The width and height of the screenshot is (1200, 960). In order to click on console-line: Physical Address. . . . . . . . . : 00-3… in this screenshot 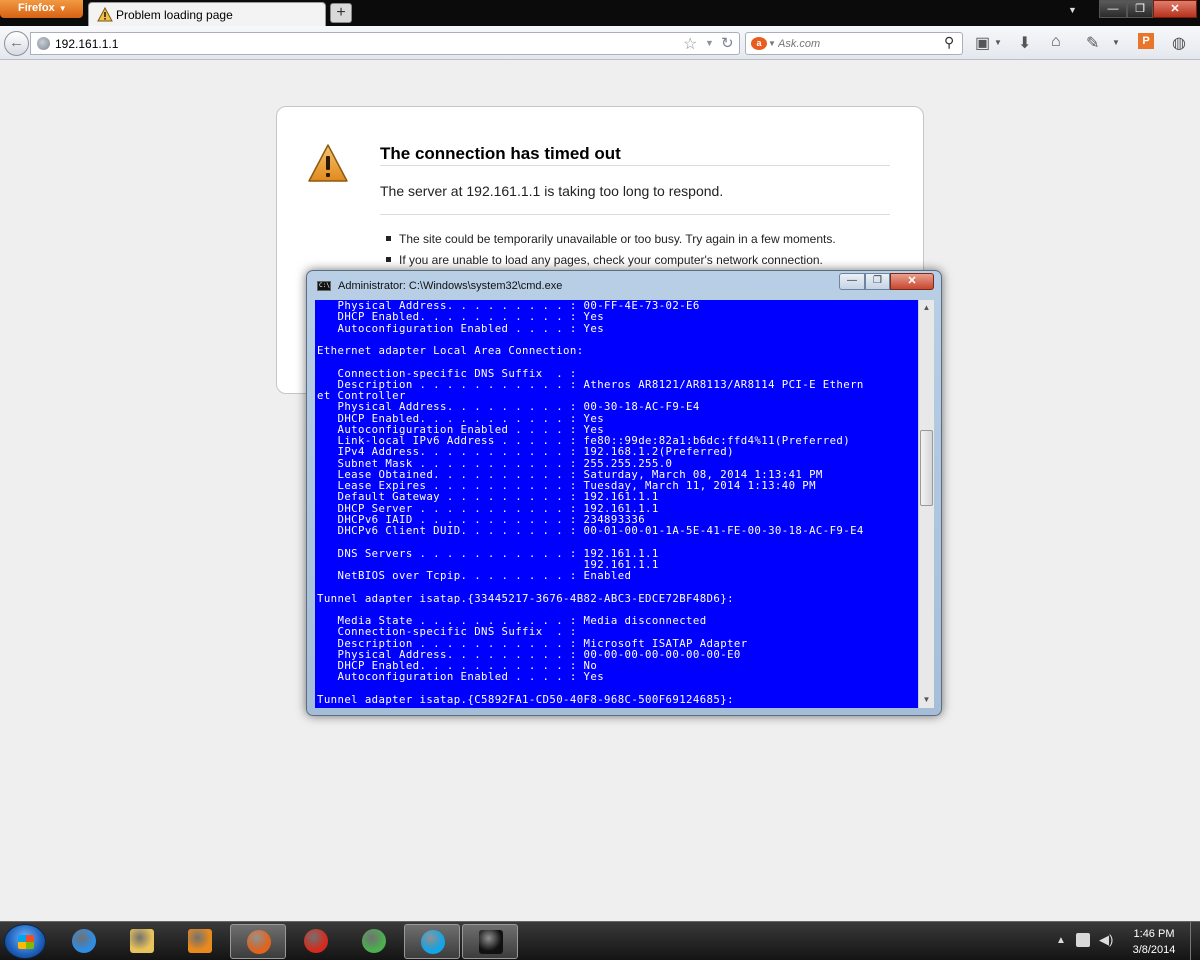, I will do `click(508, 407)`.